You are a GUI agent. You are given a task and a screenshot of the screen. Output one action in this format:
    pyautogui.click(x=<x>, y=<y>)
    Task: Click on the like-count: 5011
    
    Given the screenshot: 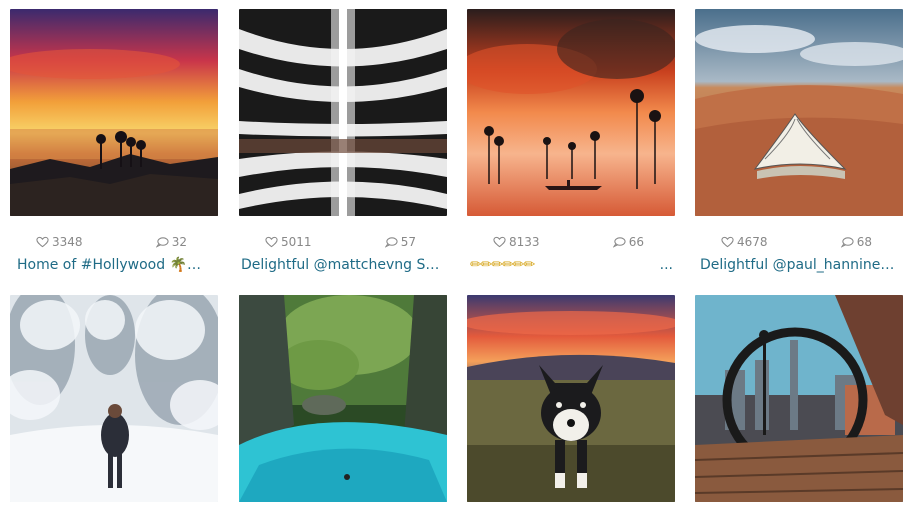 What is the action you would take?
    pyautogui.click(x=288, y=242)
    